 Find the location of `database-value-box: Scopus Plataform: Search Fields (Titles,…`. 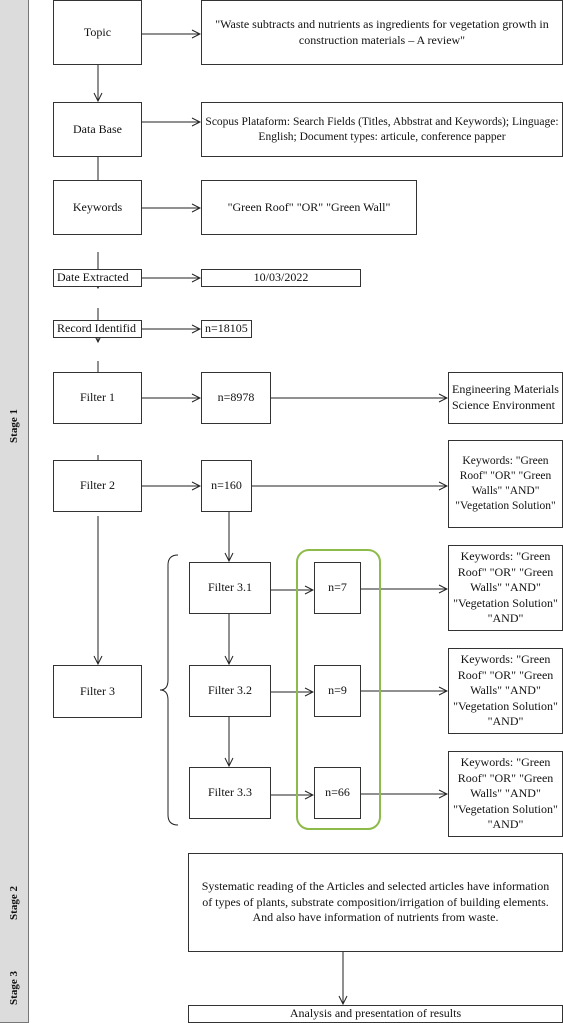

database-value-box: Scopus Plataform: Search Fields (Titles,… is located at coordinates (382, 129).